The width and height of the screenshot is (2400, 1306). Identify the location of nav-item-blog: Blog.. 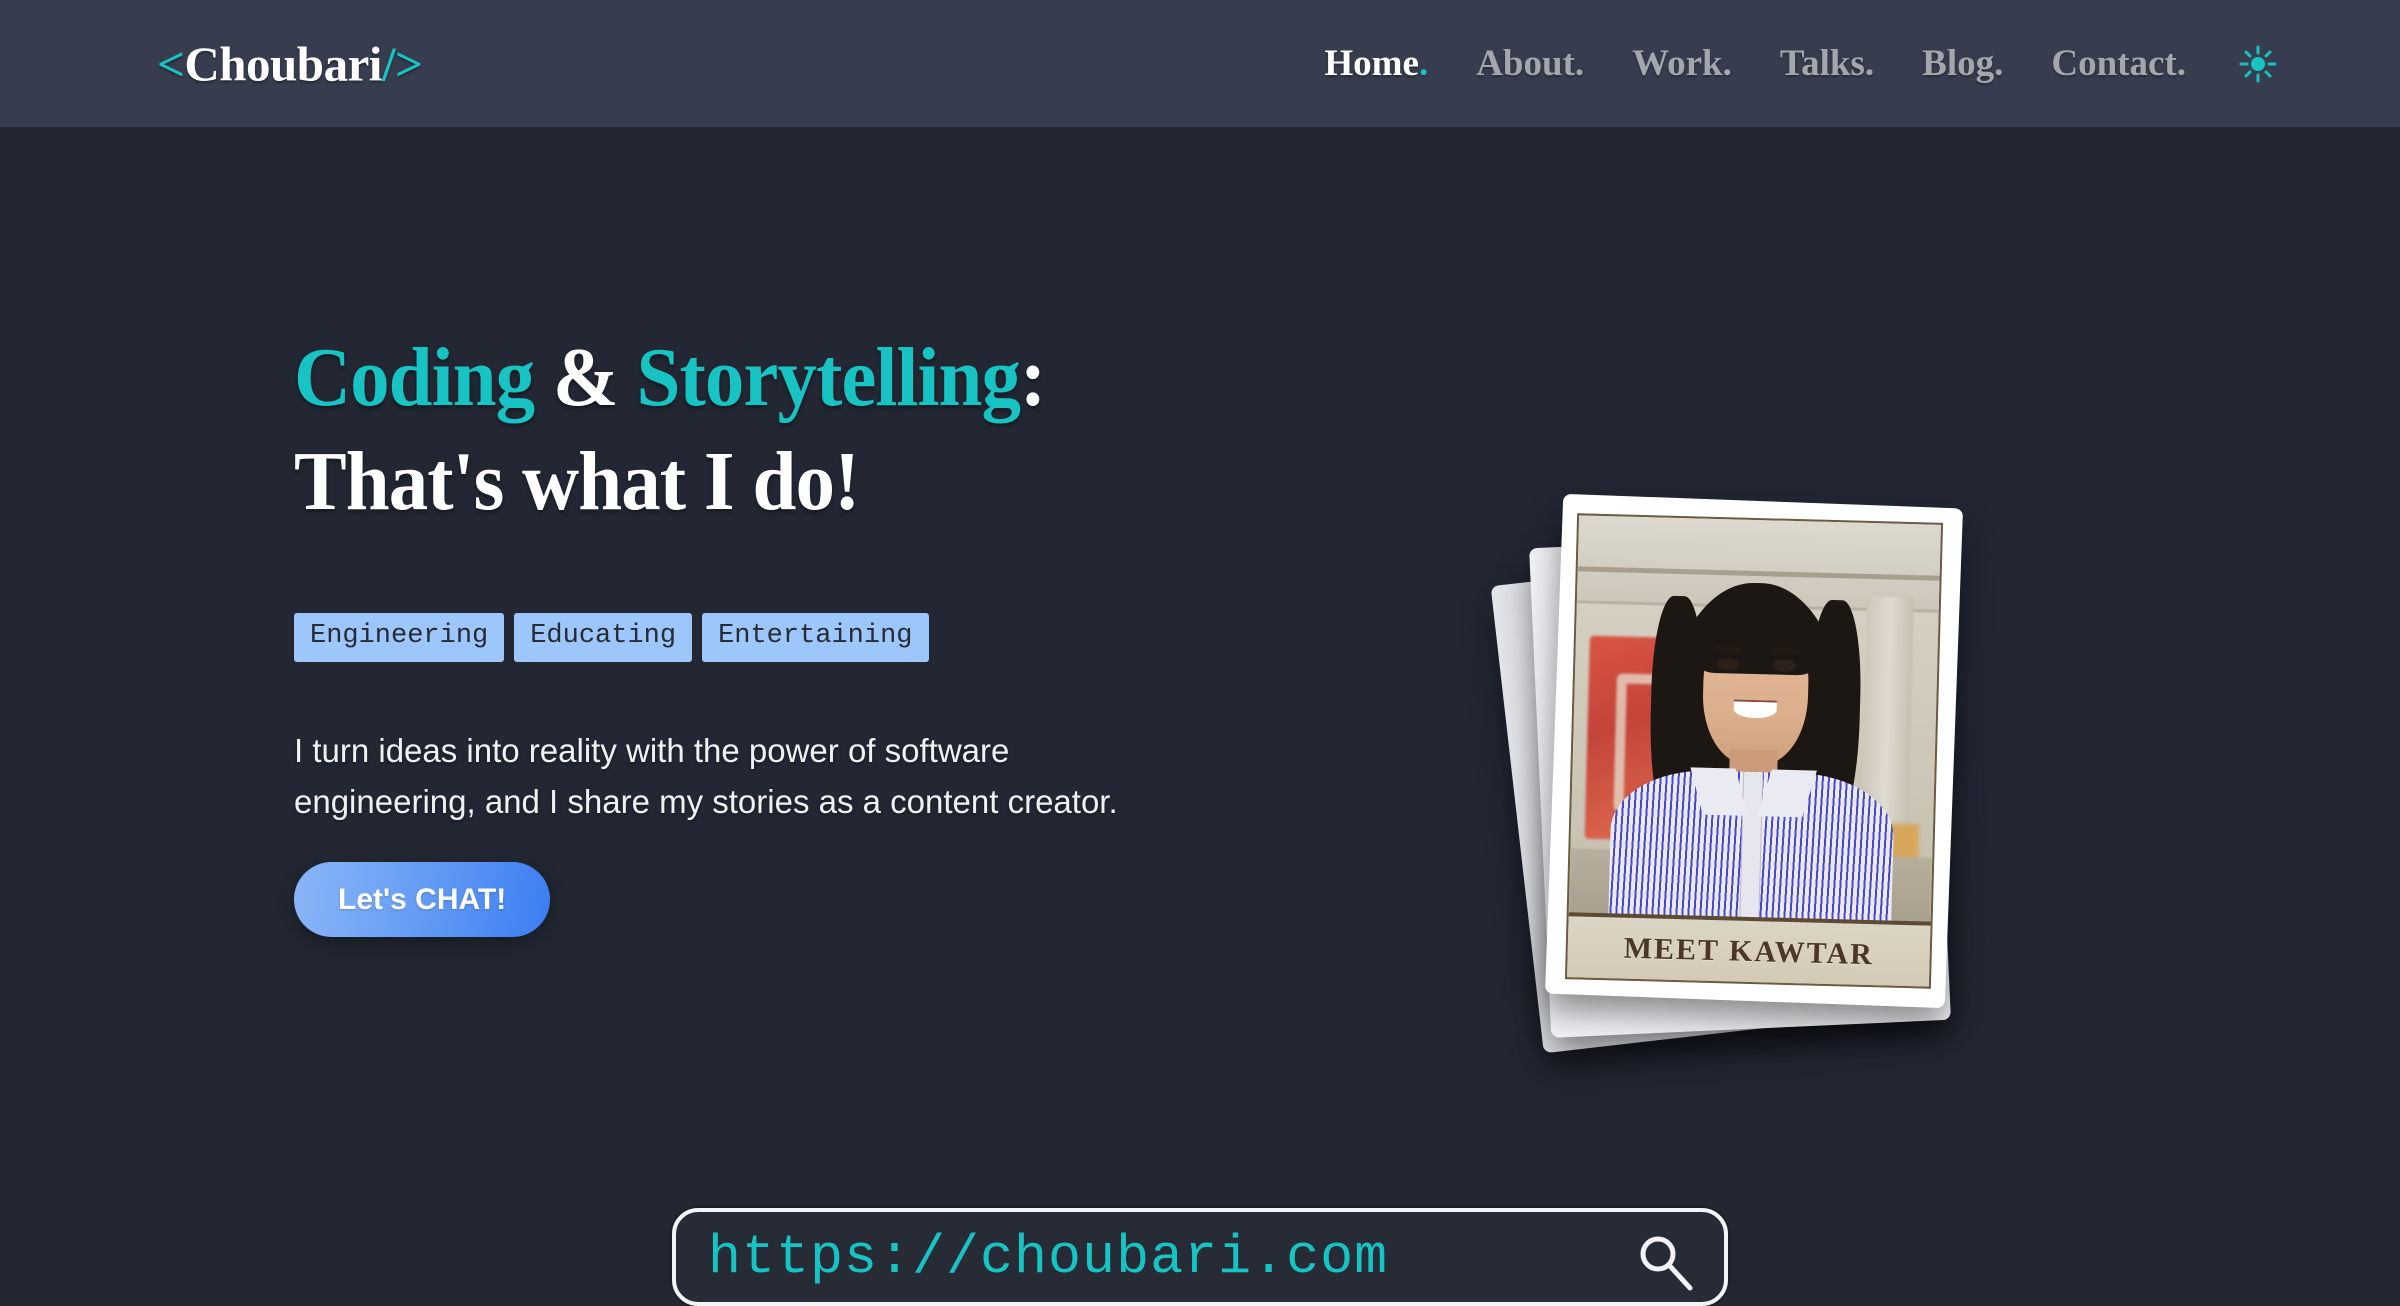
(1962, 63).